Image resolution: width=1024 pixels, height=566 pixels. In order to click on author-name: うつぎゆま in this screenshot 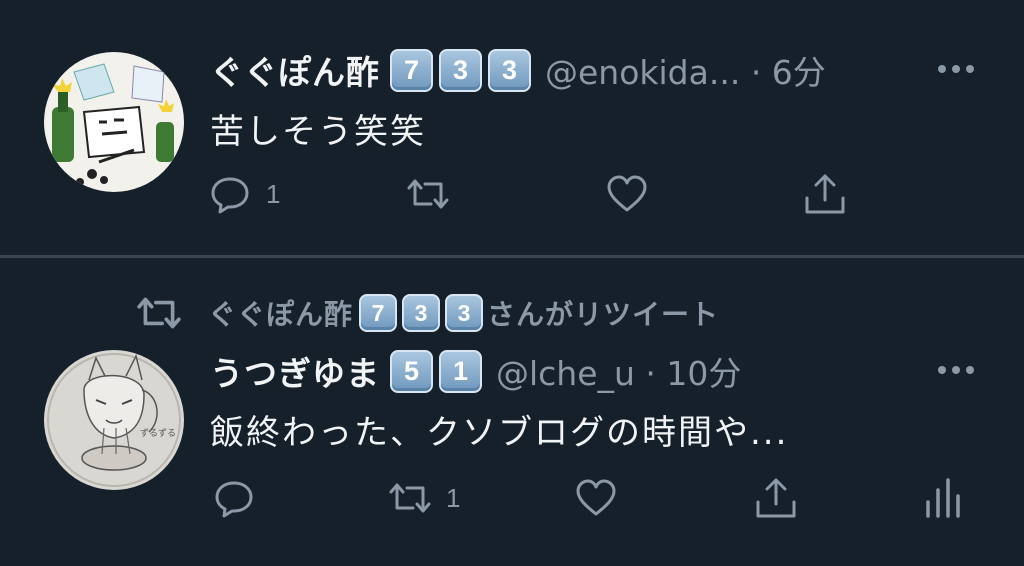, I will do `click(295, 371)`.